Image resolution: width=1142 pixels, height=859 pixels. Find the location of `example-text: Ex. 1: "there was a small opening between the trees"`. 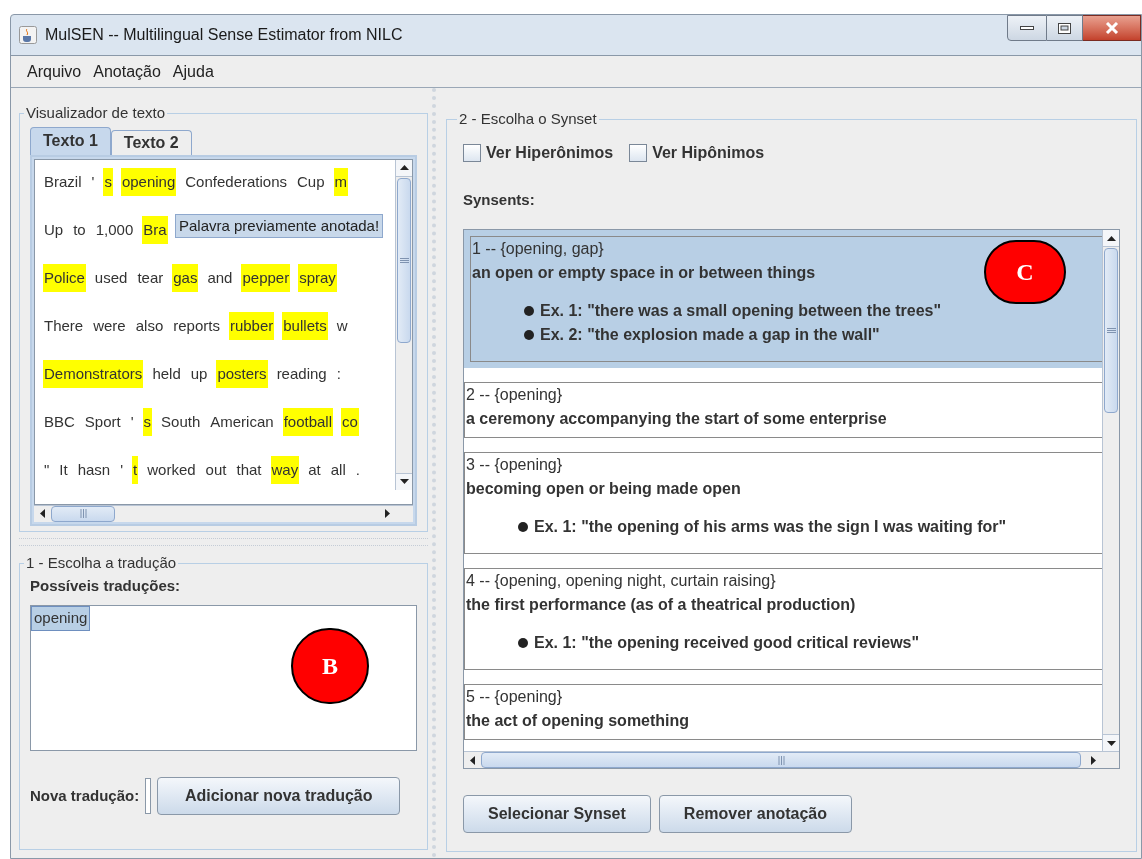

example-text: Ex. 1: "there was a small opening between the trees" is located at coordinates (741, 311).